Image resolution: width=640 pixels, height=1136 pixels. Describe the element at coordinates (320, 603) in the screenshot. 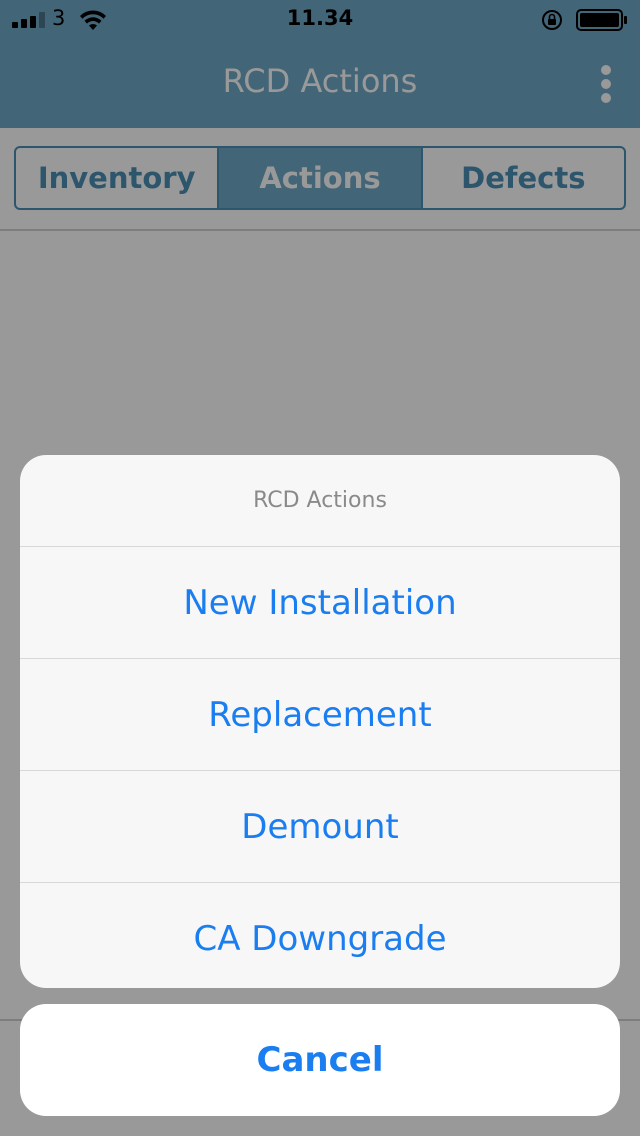

I see `new-installation-option: New Installation` at that location.